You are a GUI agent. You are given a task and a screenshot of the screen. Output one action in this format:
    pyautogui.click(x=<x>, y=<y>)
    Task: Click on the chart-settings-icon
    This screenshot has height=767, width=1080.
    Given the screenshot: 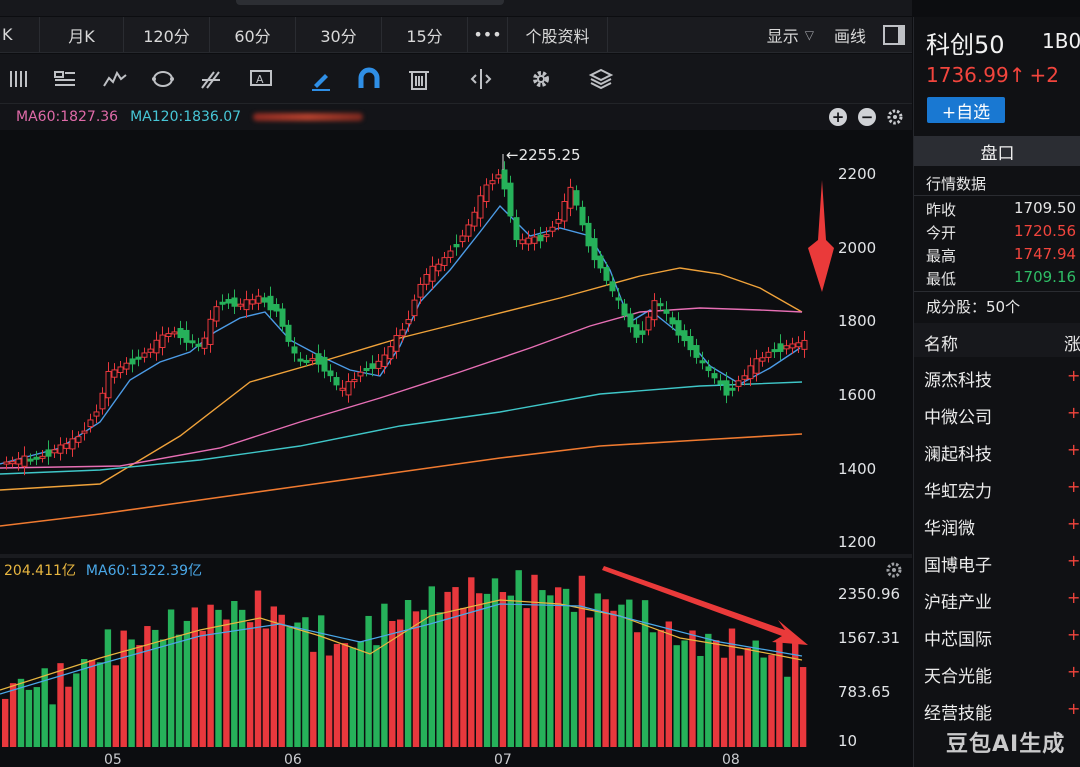 What is the action you would take?
    pyautogui.click(x=895, y=117)
    